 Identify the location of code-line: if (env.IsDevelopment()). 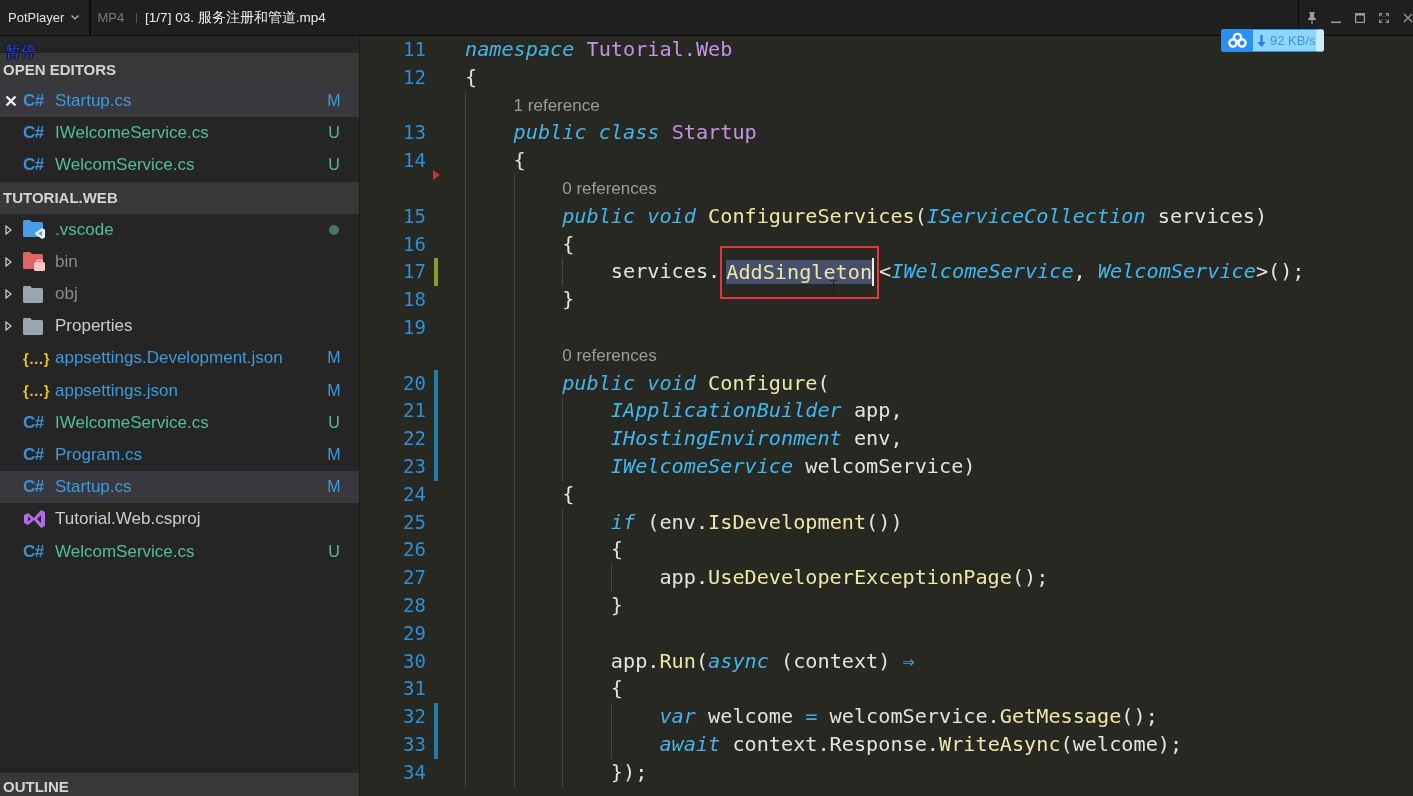
(756, 522).